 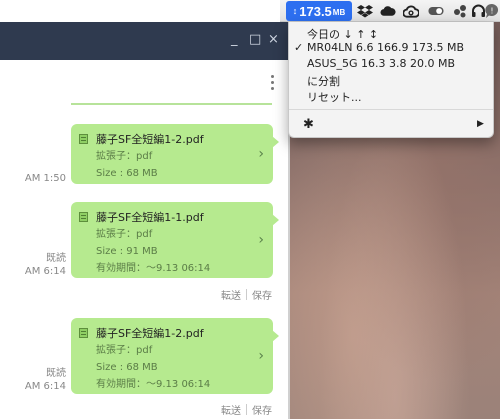 What do you see at coordinates (339, 12) in the screenshot?
I see `speed-unit: MB` at bounding box center [339, 12].